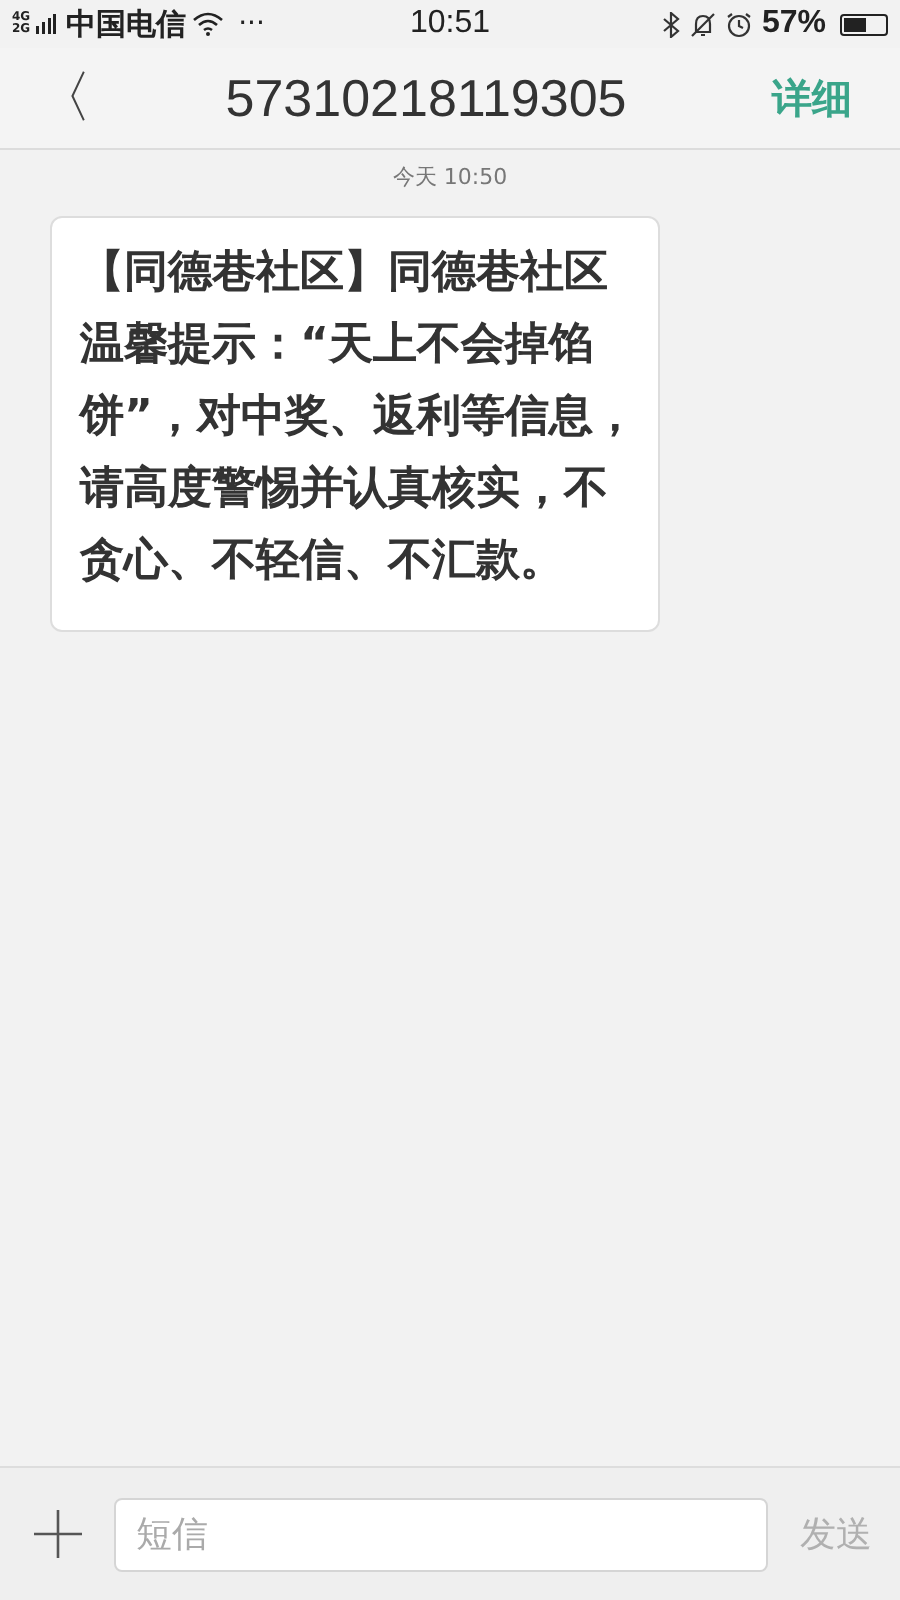 The image size is (900, 1600). What do you see at coordinates (702, 24) in the screenshot?
I see `bell-off-icon` at bounding box center [702, 24].